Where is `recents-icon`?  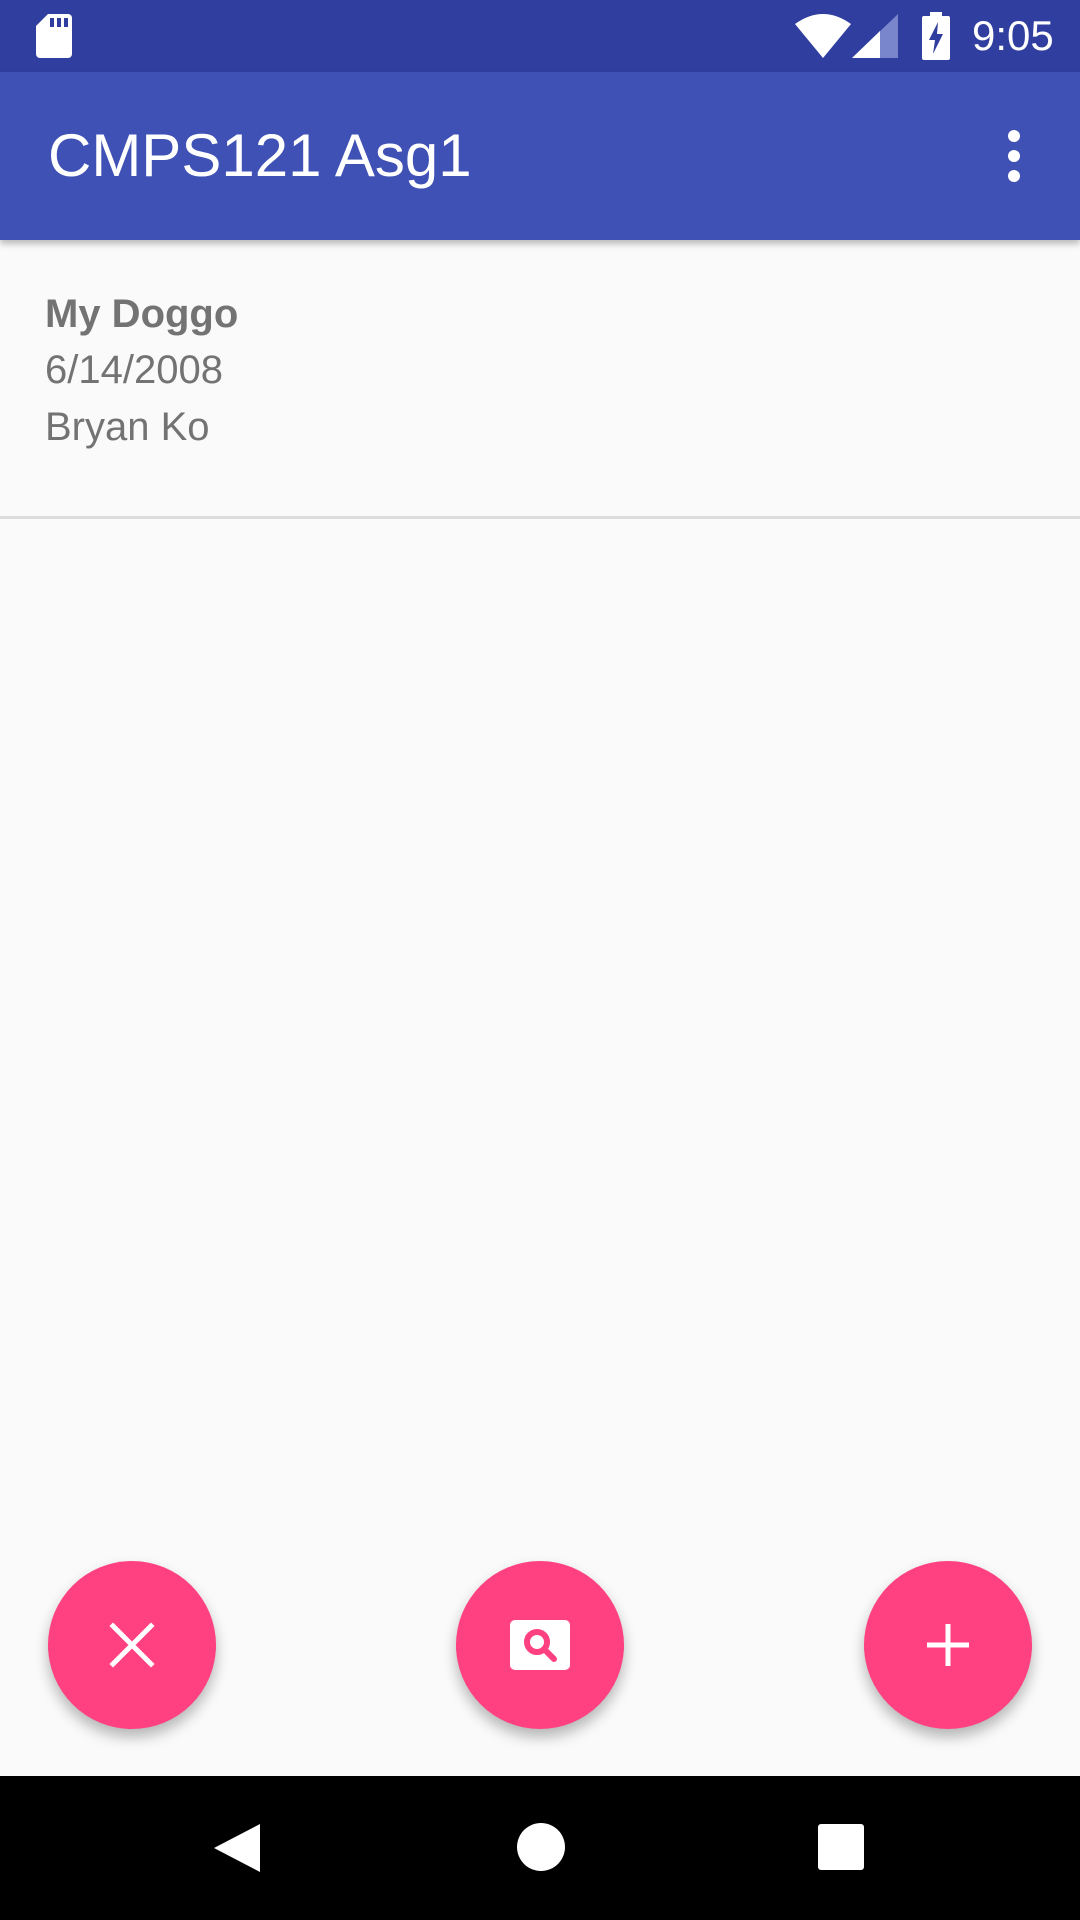
recents-icon is located at coordinates (841, 1847).